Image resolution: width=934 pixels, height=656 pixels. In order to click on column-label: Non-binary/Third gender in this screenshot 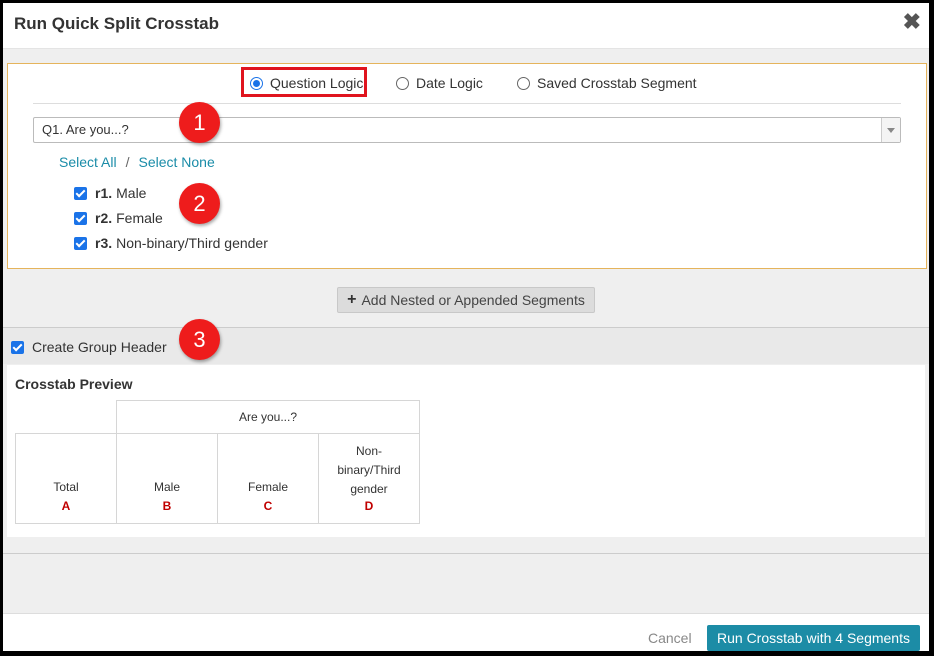, I will do `click(369, 470)`.